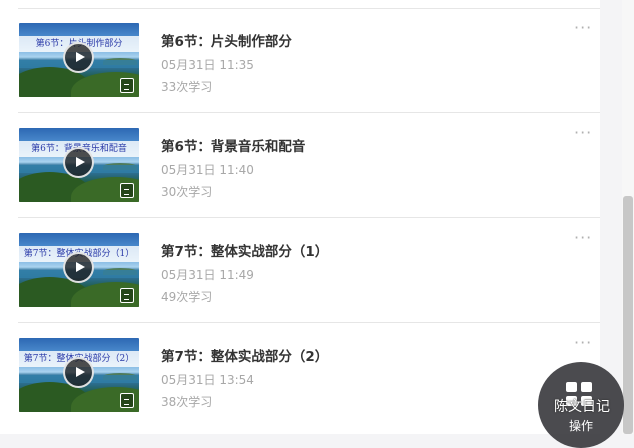 The image size is (634, 448). I want to click on scrollbar-thumb, so click(628, 315).